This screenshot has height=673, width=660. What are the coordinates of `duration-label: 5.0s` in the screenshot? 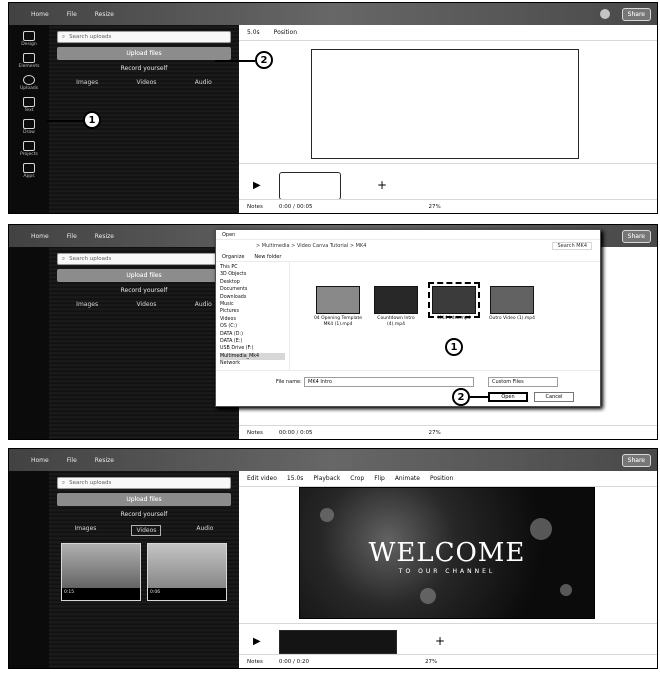 It's located at (253, 32).